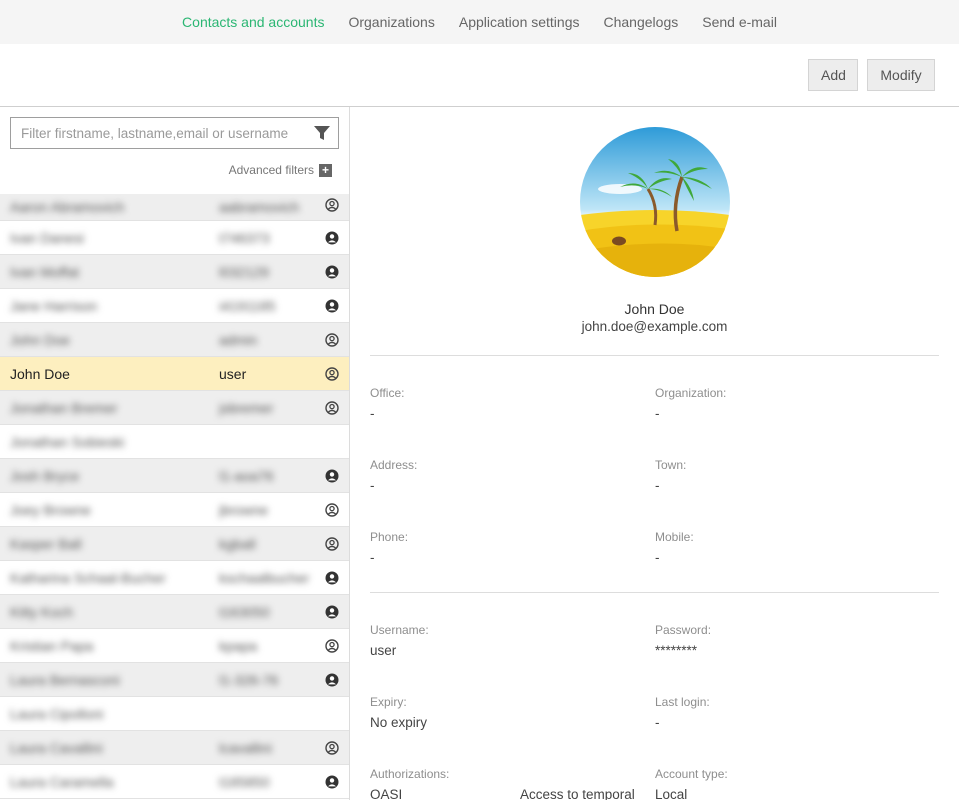 This screenshot has width=959, height=800. What do you see at coordinates (372, 557) in the screenshot?
I see `phone-value: -` at bounding box center [372, 557].